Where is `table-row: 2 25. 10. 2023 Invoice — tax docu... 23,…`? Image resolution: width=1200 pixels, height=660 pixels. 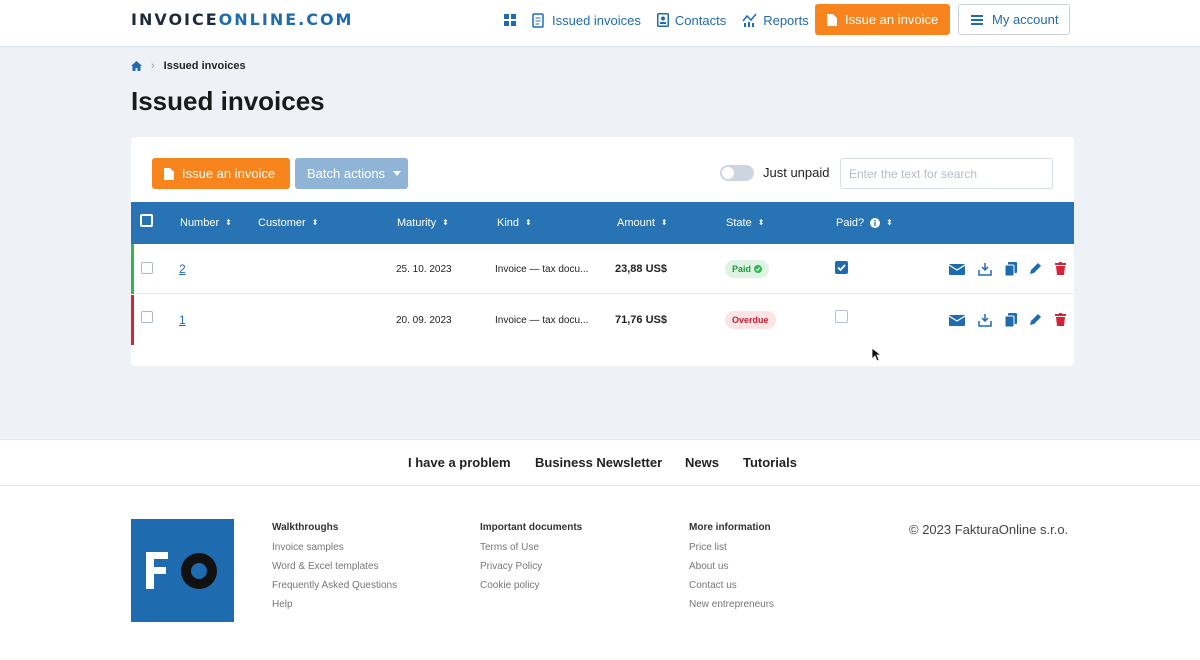
table-row: 2 25. 10. 2023 Invoice — tax docu... 23,… is located at coordinates (602, 269).